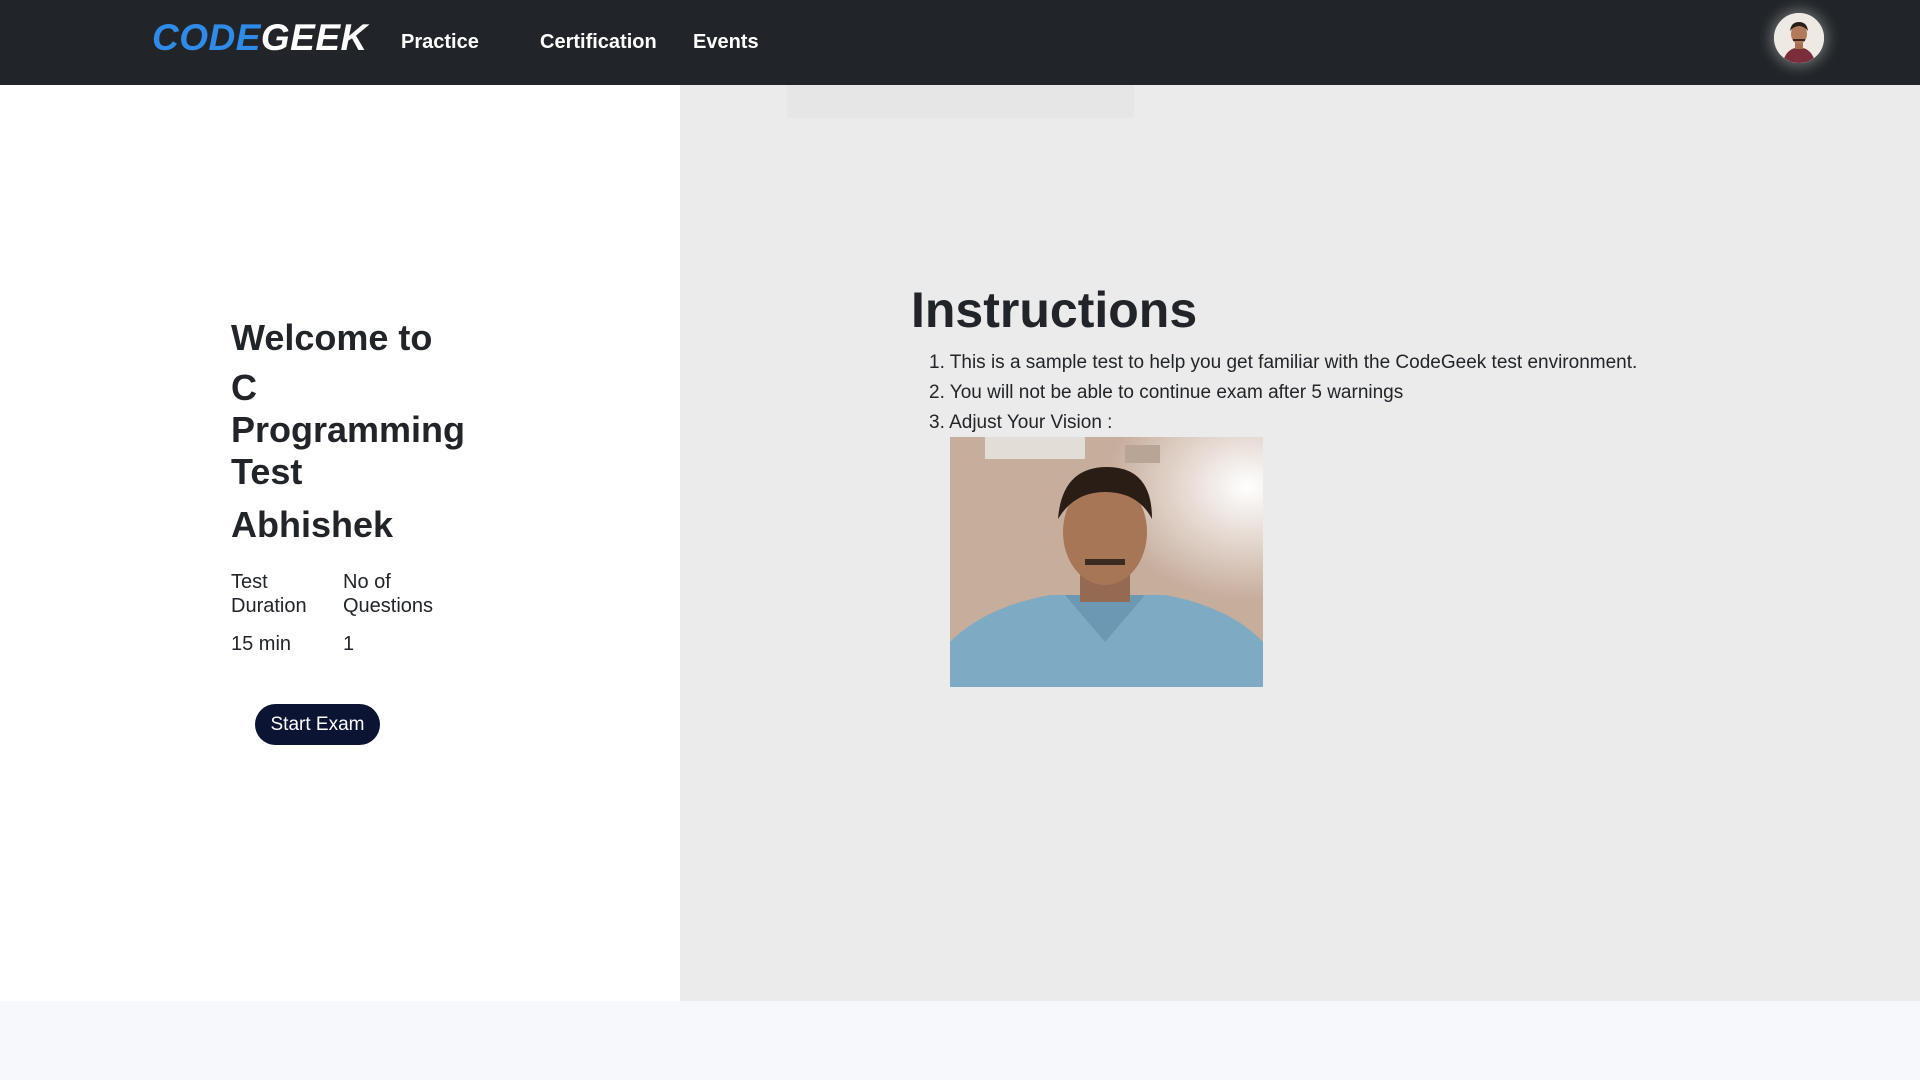 The image size is (1920, 1080). What do you see at coordinates (1054, 310) in the screenshot?
I see `instructions-title: Instructions` at bounding box center [1054, 310].